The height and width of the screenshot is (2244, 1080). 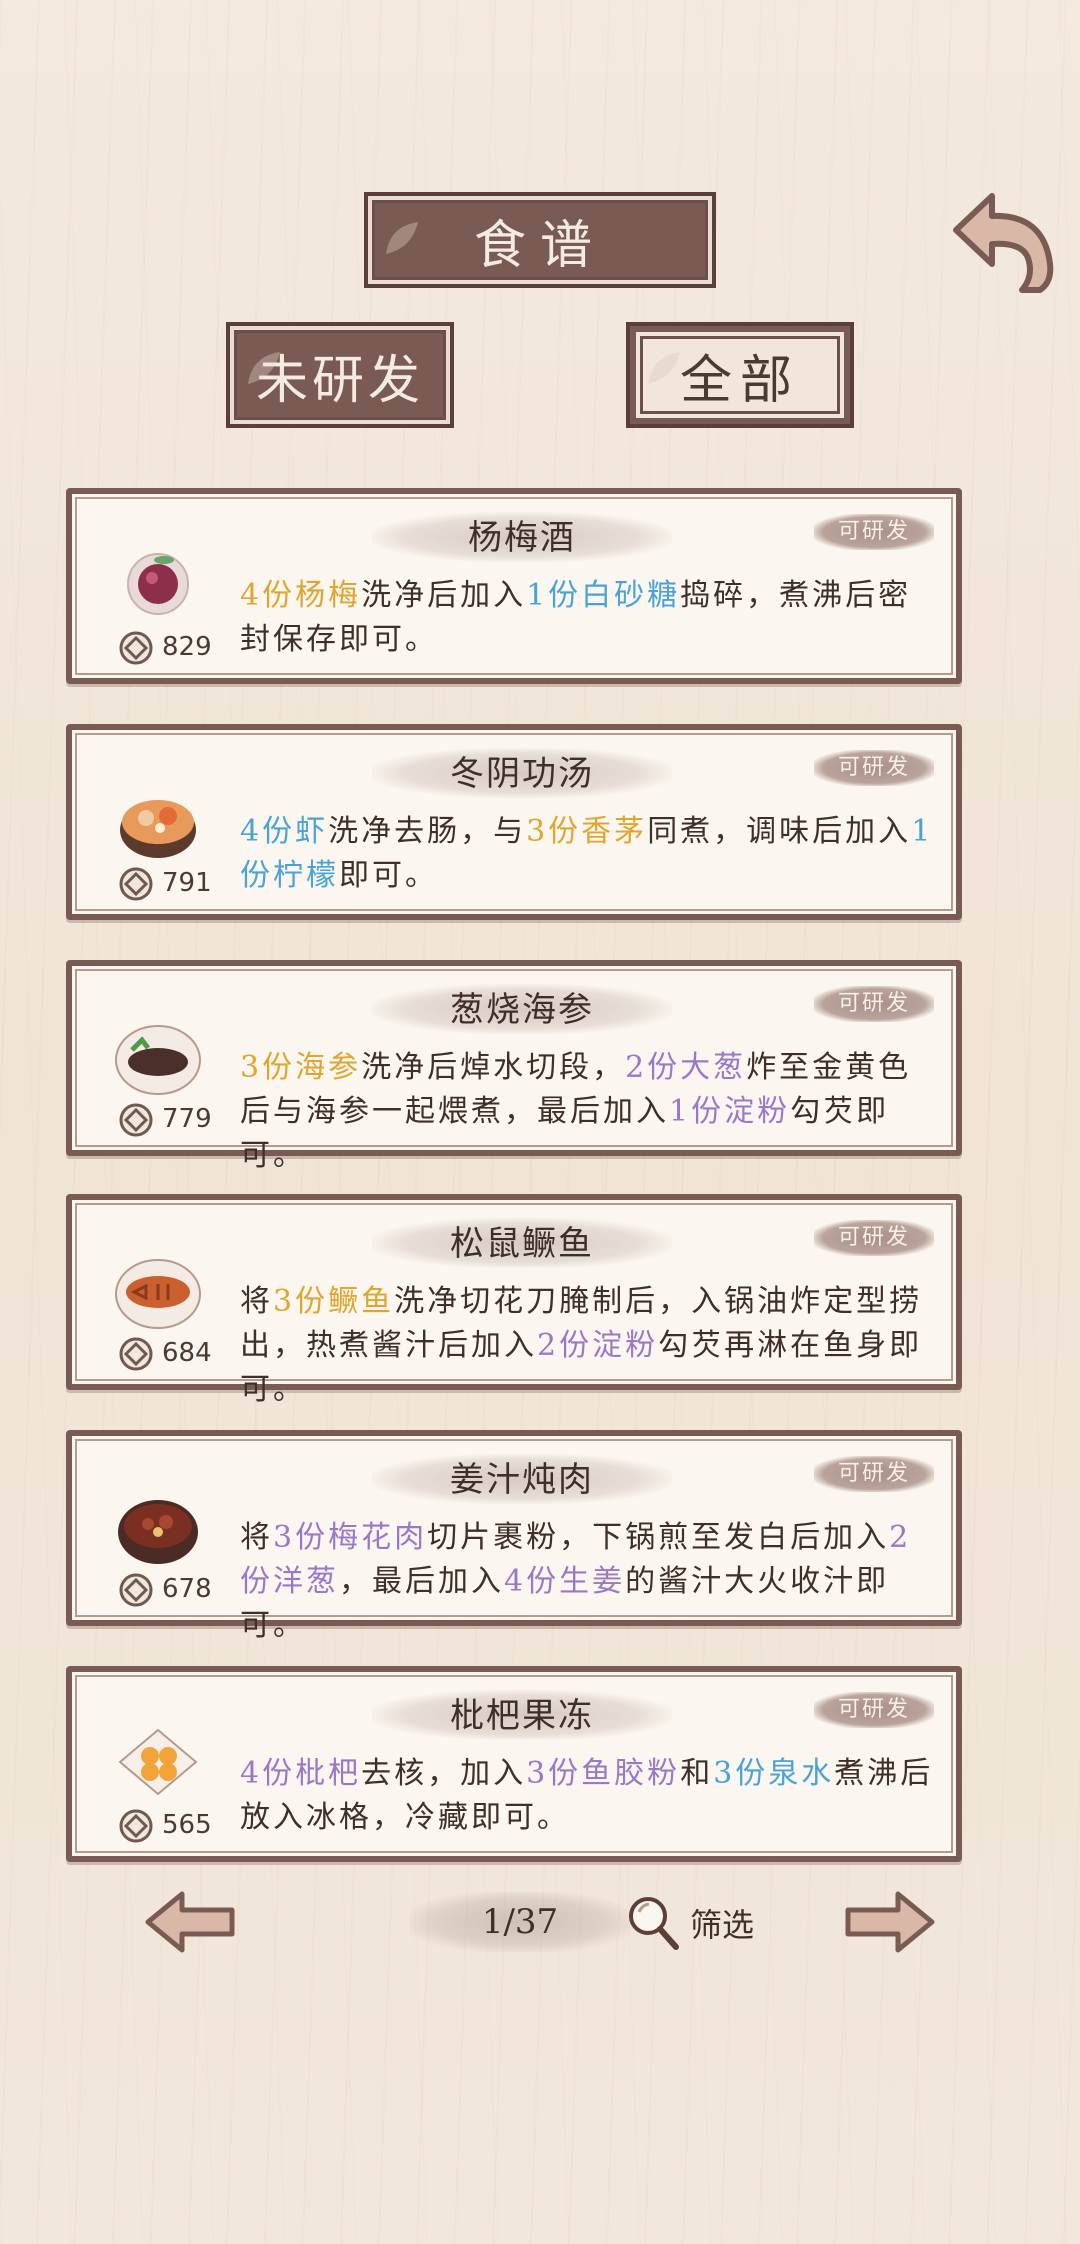 What do you see at coordinates (158, 829) in the screenshot?
I see `tom-yum-soup-icon` at bounding box center [158, 829].